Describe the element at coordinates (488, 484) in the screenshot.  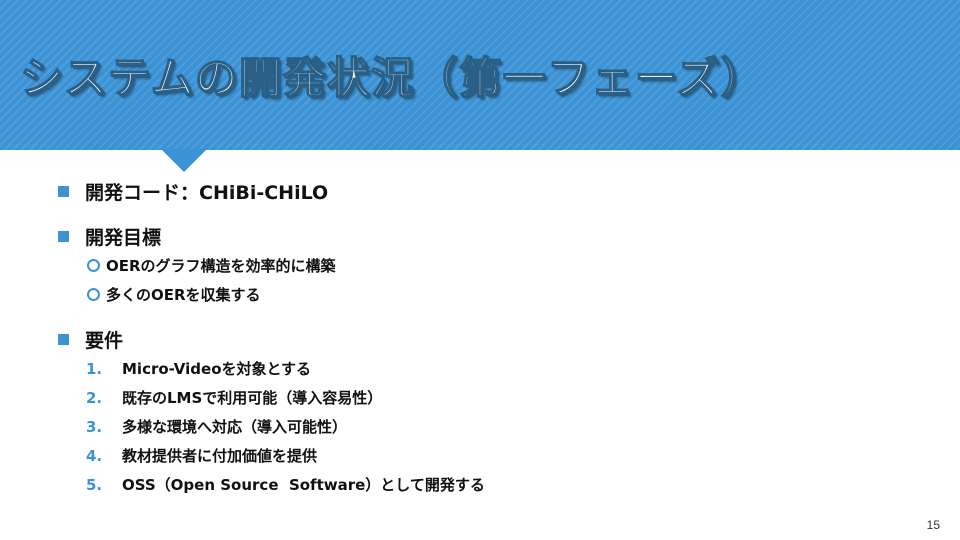
I see `requirement-item: 5. OSS（Open Source Software）として開発する` at that location.